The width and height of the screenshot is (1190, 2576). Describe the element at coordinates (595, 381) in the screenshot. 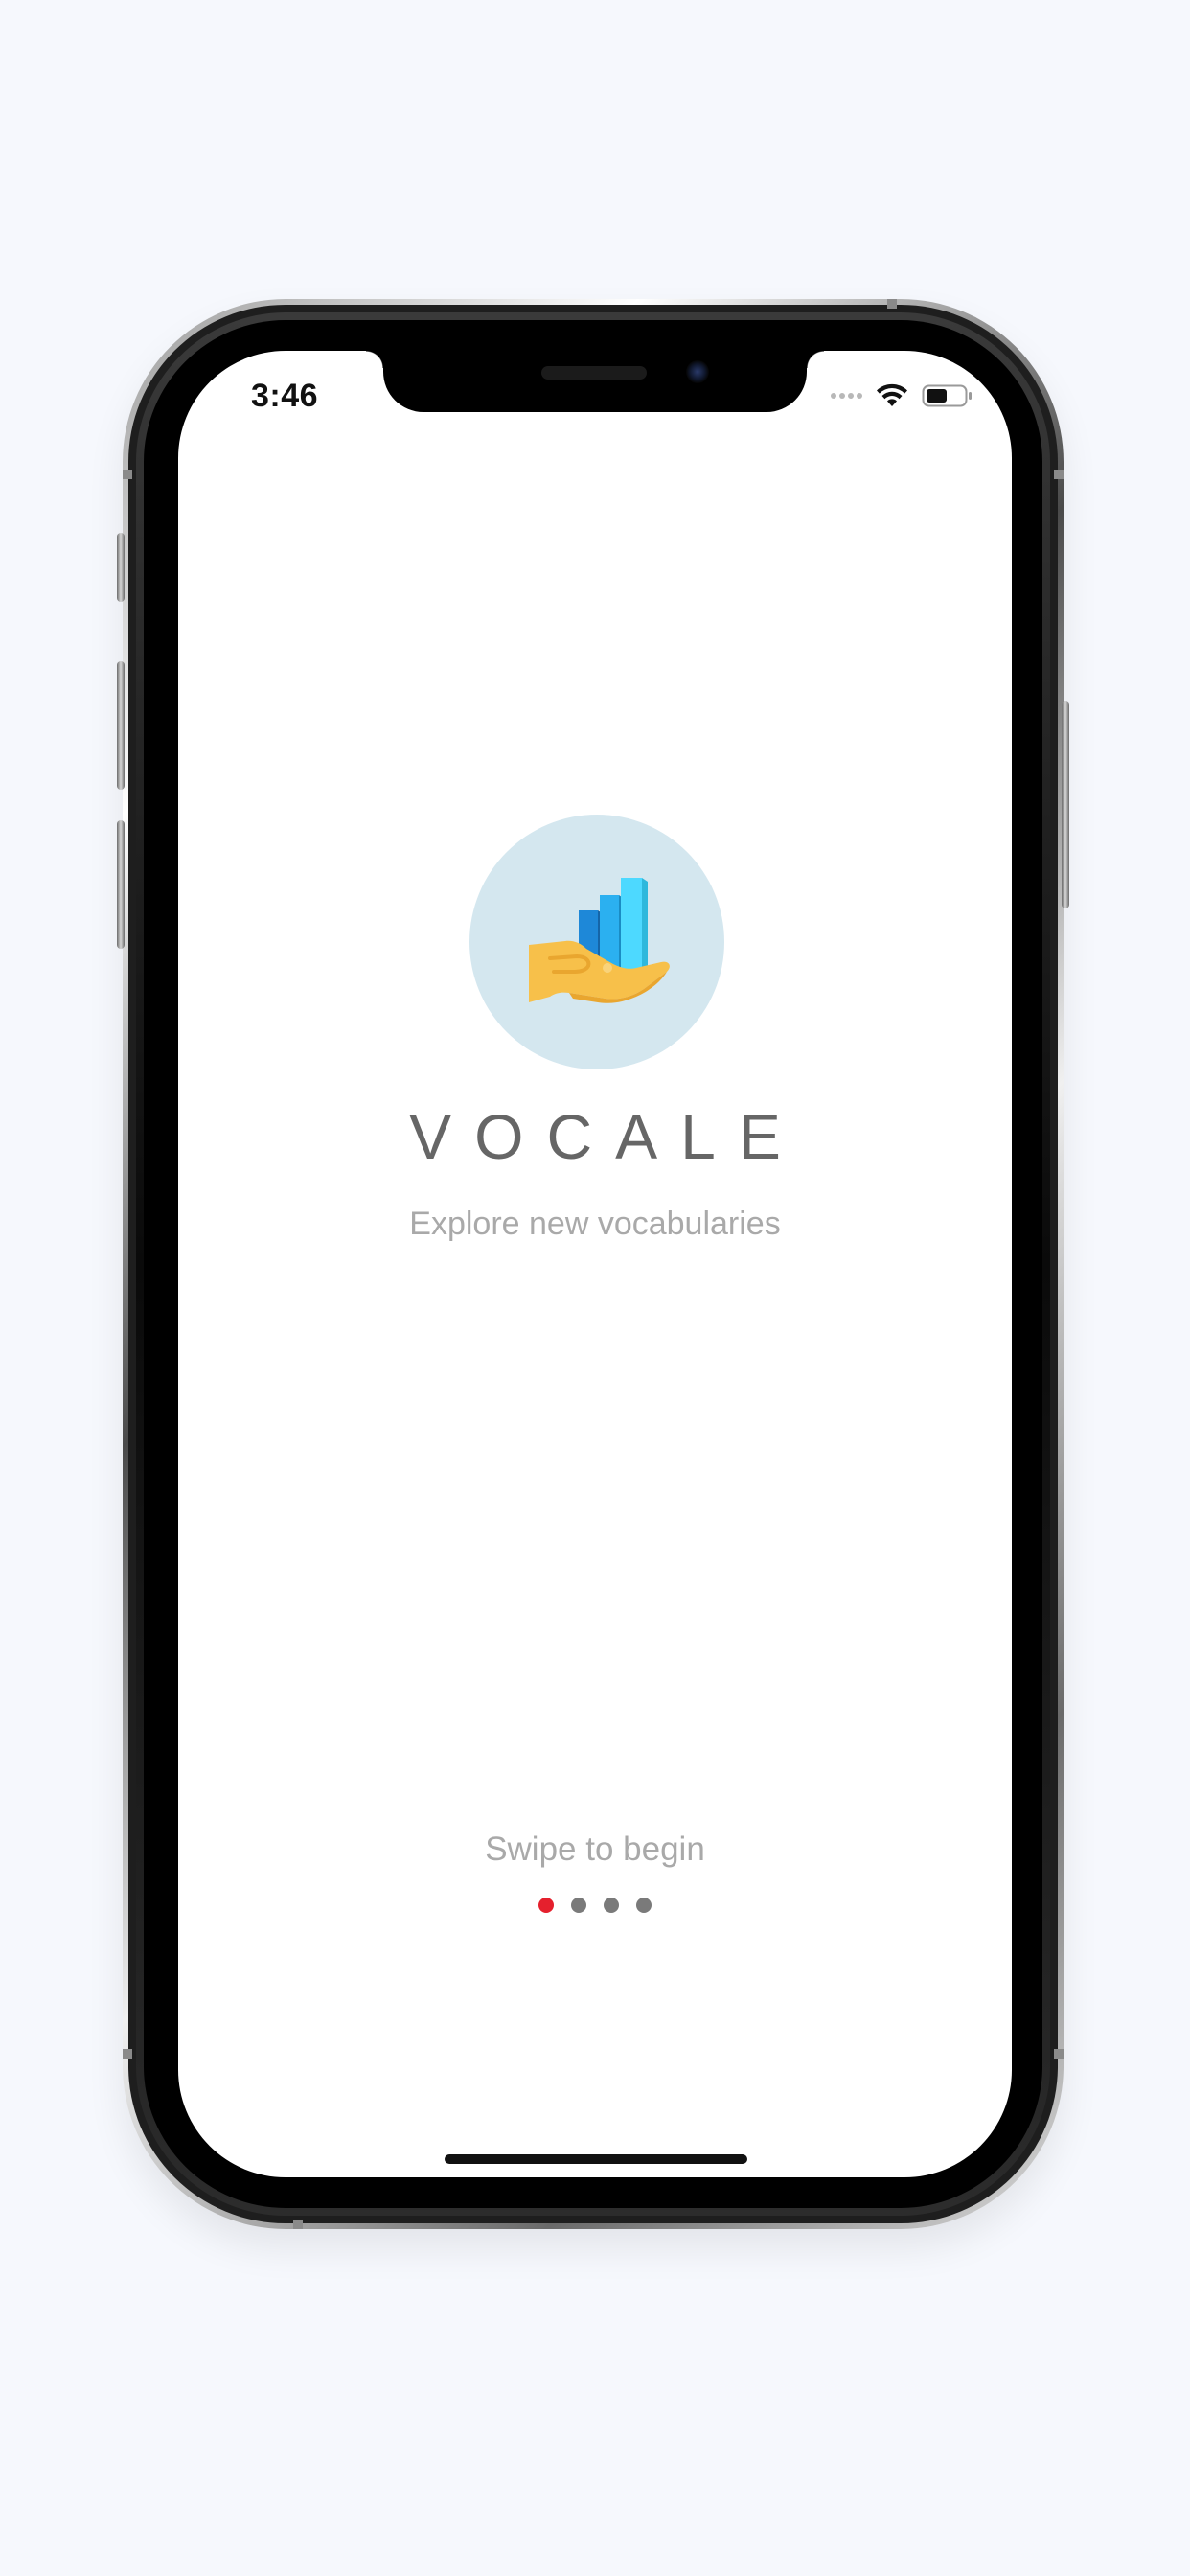

I see `notch` at that location.